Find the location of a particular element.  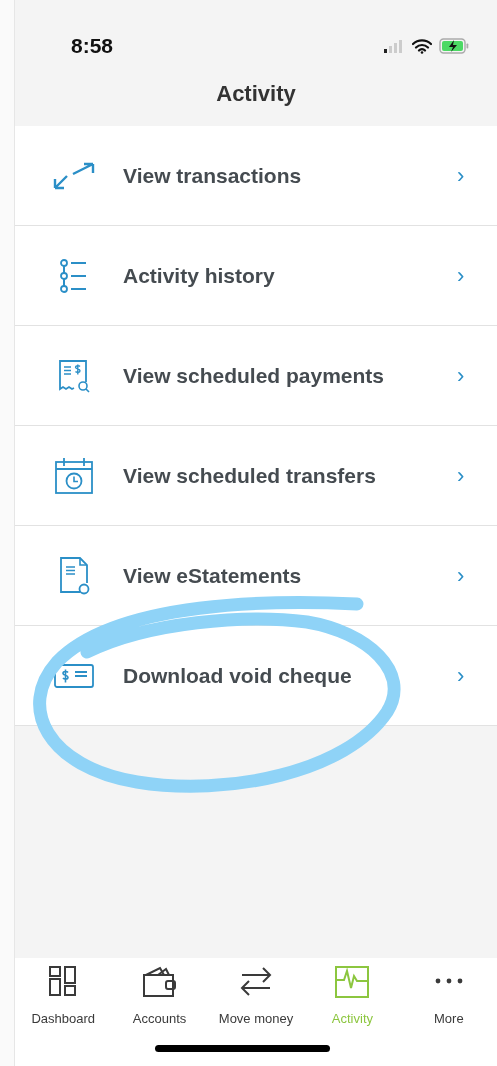

menu-item-label: View scheduled payments is located at coordinates (254, 375).